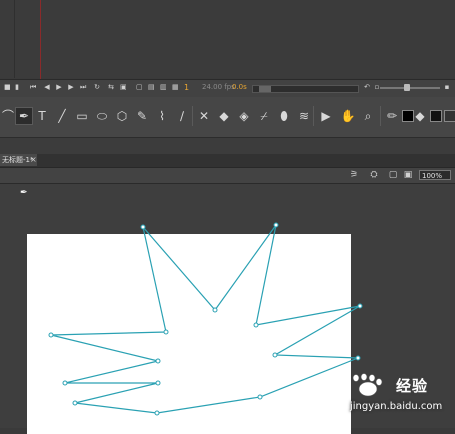 The width and height of the screenshot is (455, 434). Describe the element at coordinates (142, 116) in the screenshot. I see `pencil-icon: ✎` at that location.